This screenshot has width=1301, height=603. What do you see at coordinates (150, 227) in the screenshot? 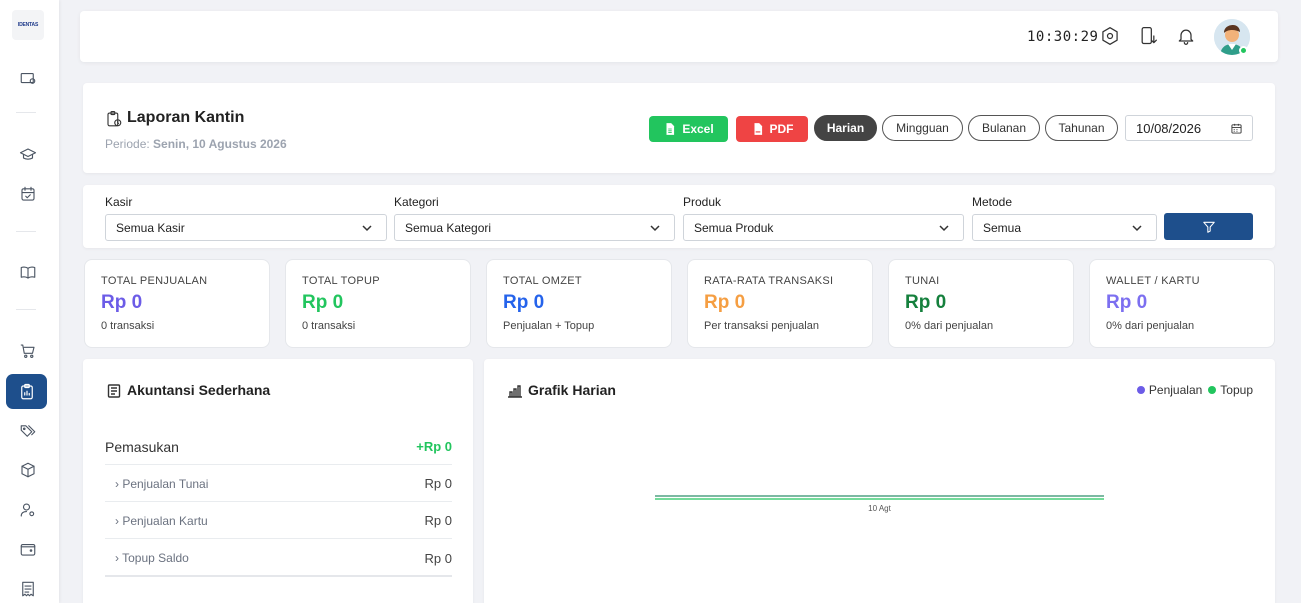
I see `kasir-value: Semua Kasir` at bounding box center [150, 227].